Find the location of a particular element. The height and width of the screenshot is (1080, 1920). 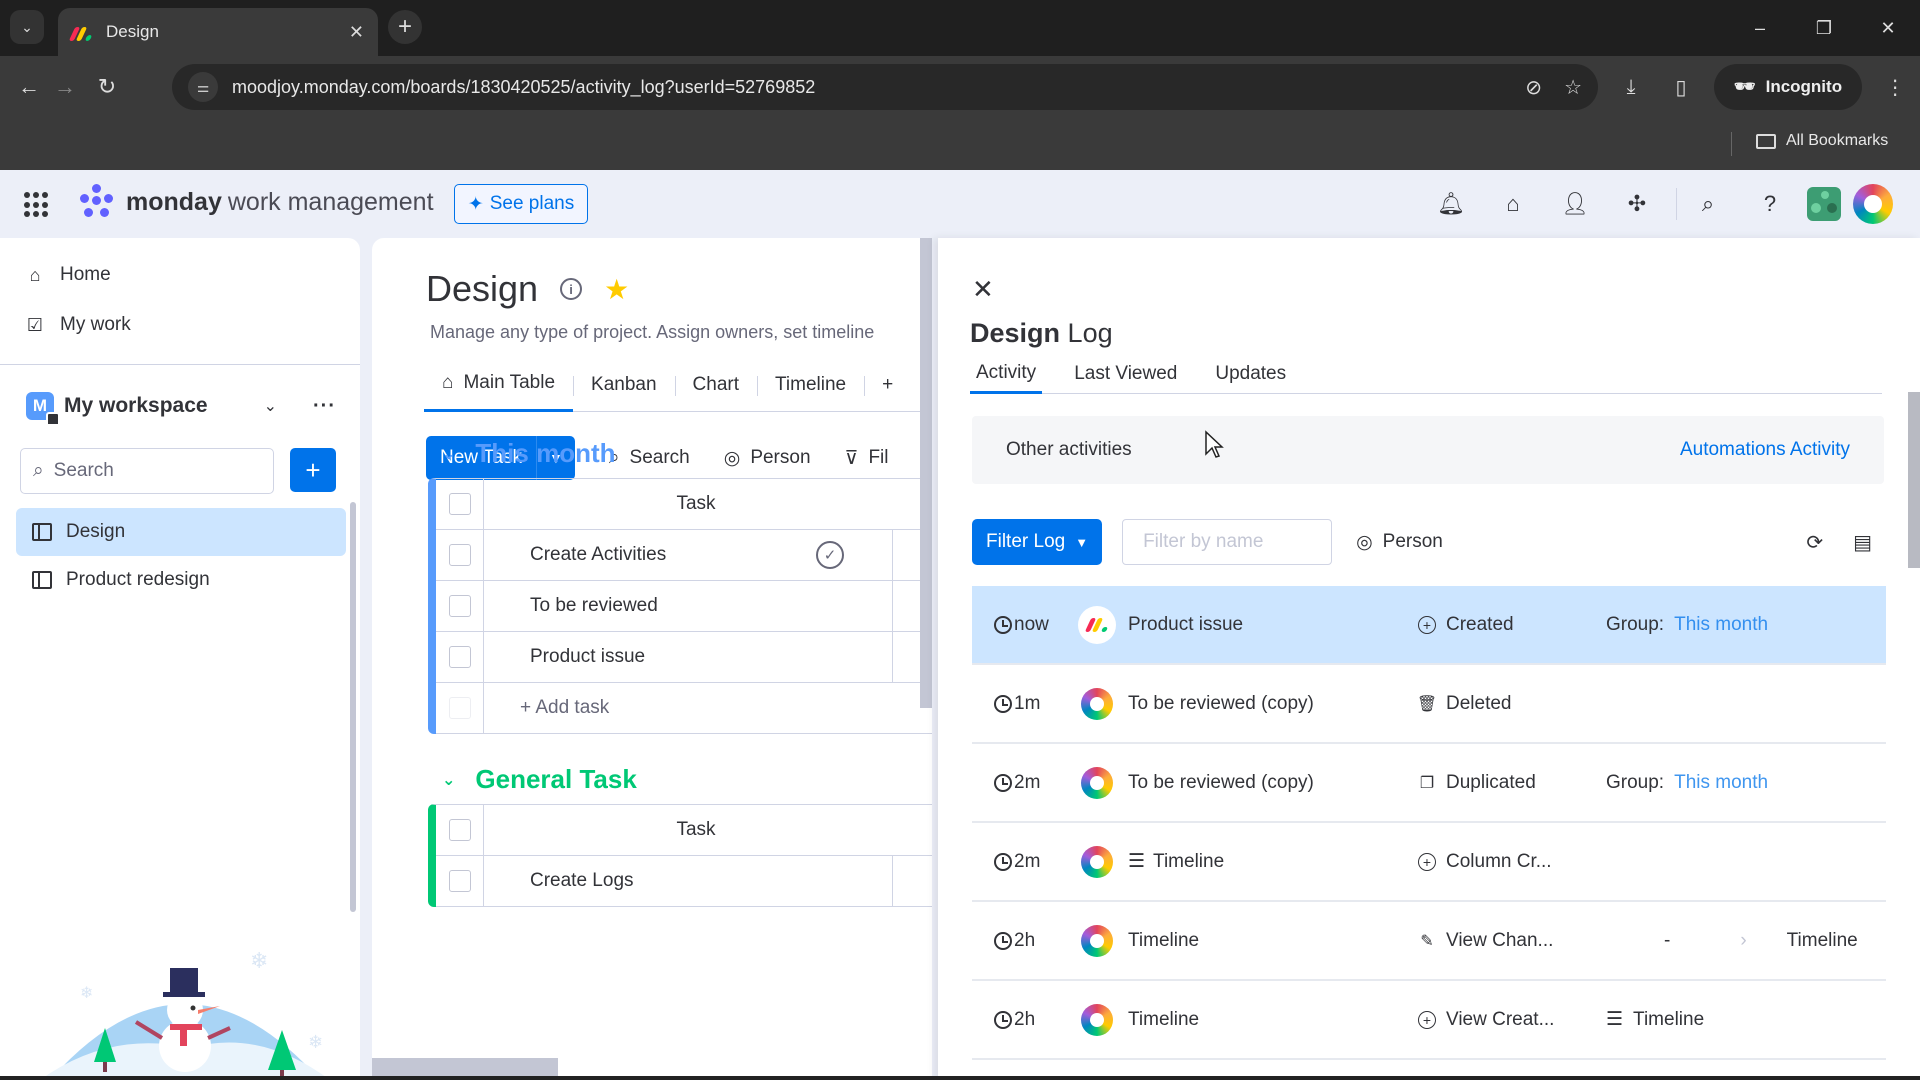

task-name: Product issue is located at coordinates (708, 657).